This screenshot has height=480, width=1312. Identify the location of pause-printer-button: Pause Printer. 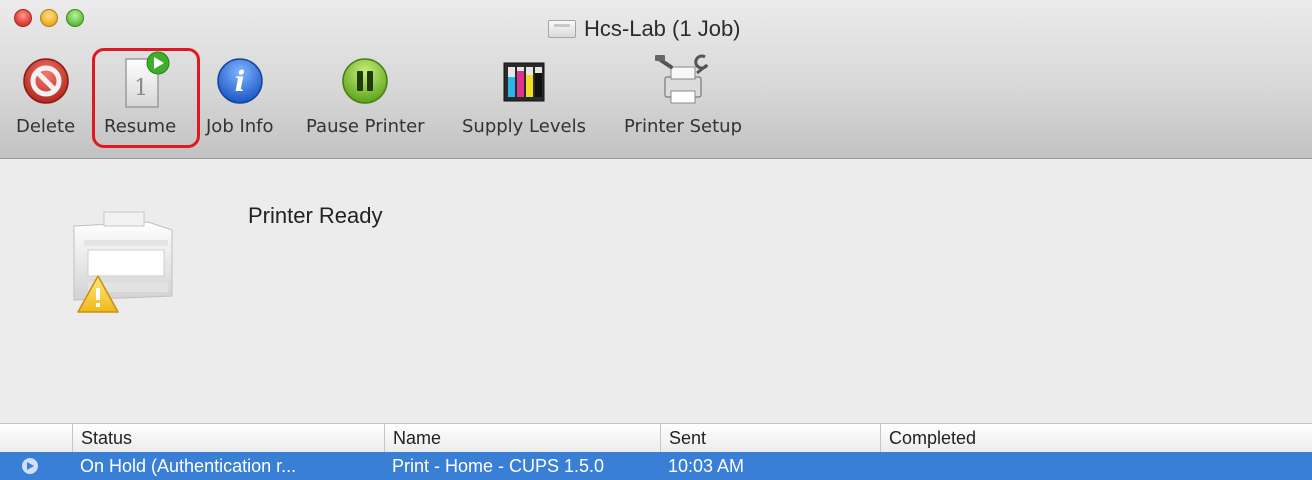
(365, 93).